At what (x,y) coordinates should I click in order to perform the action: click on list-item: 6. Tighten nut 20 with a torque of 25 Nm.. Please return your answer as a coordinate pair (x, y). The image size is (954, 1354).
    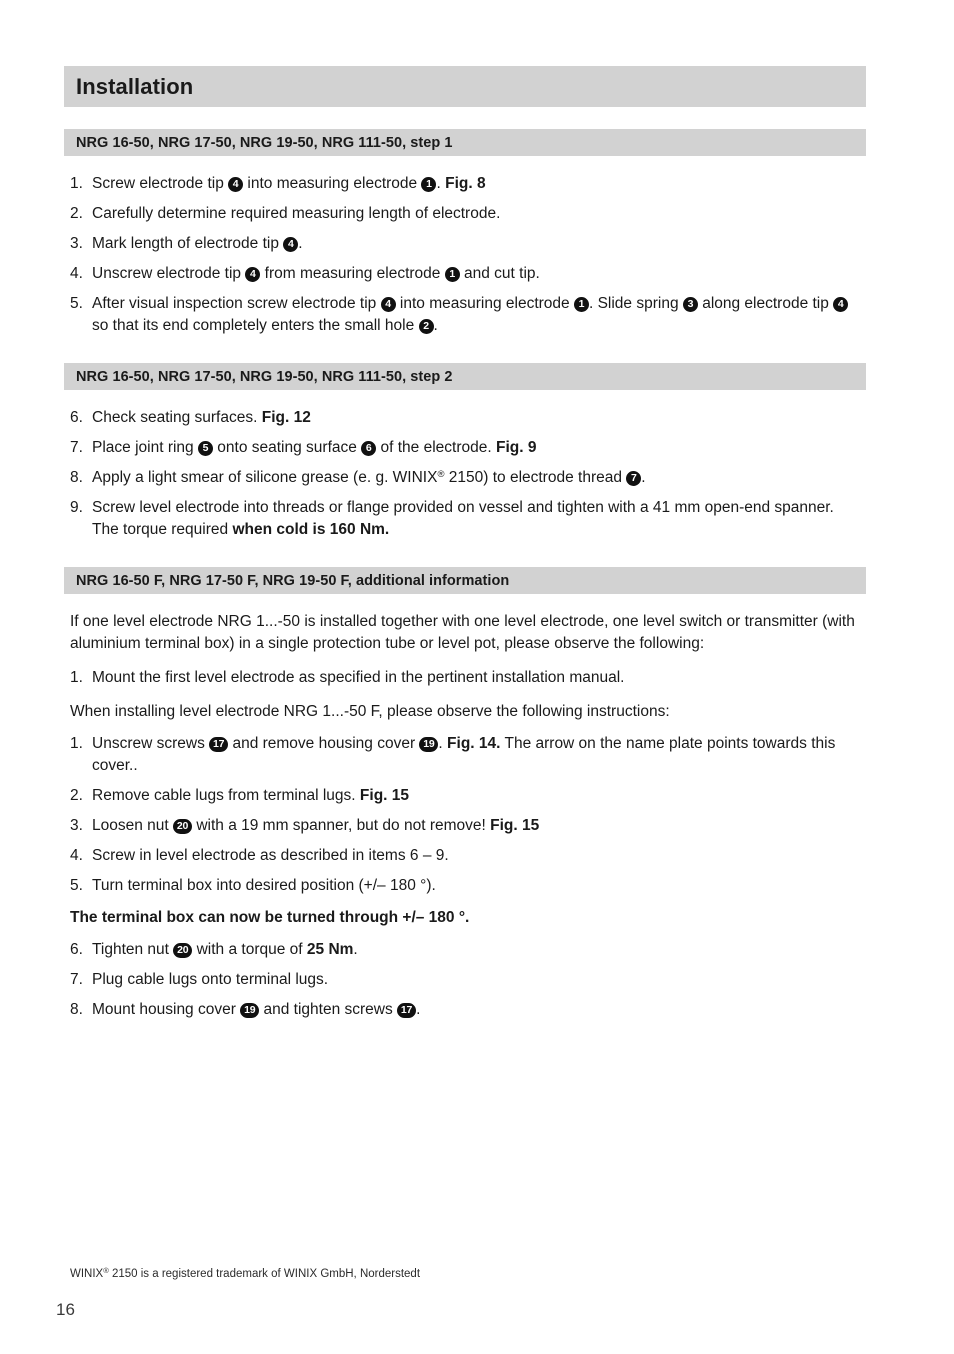
    Looking at the image, I should click on (465, 950).